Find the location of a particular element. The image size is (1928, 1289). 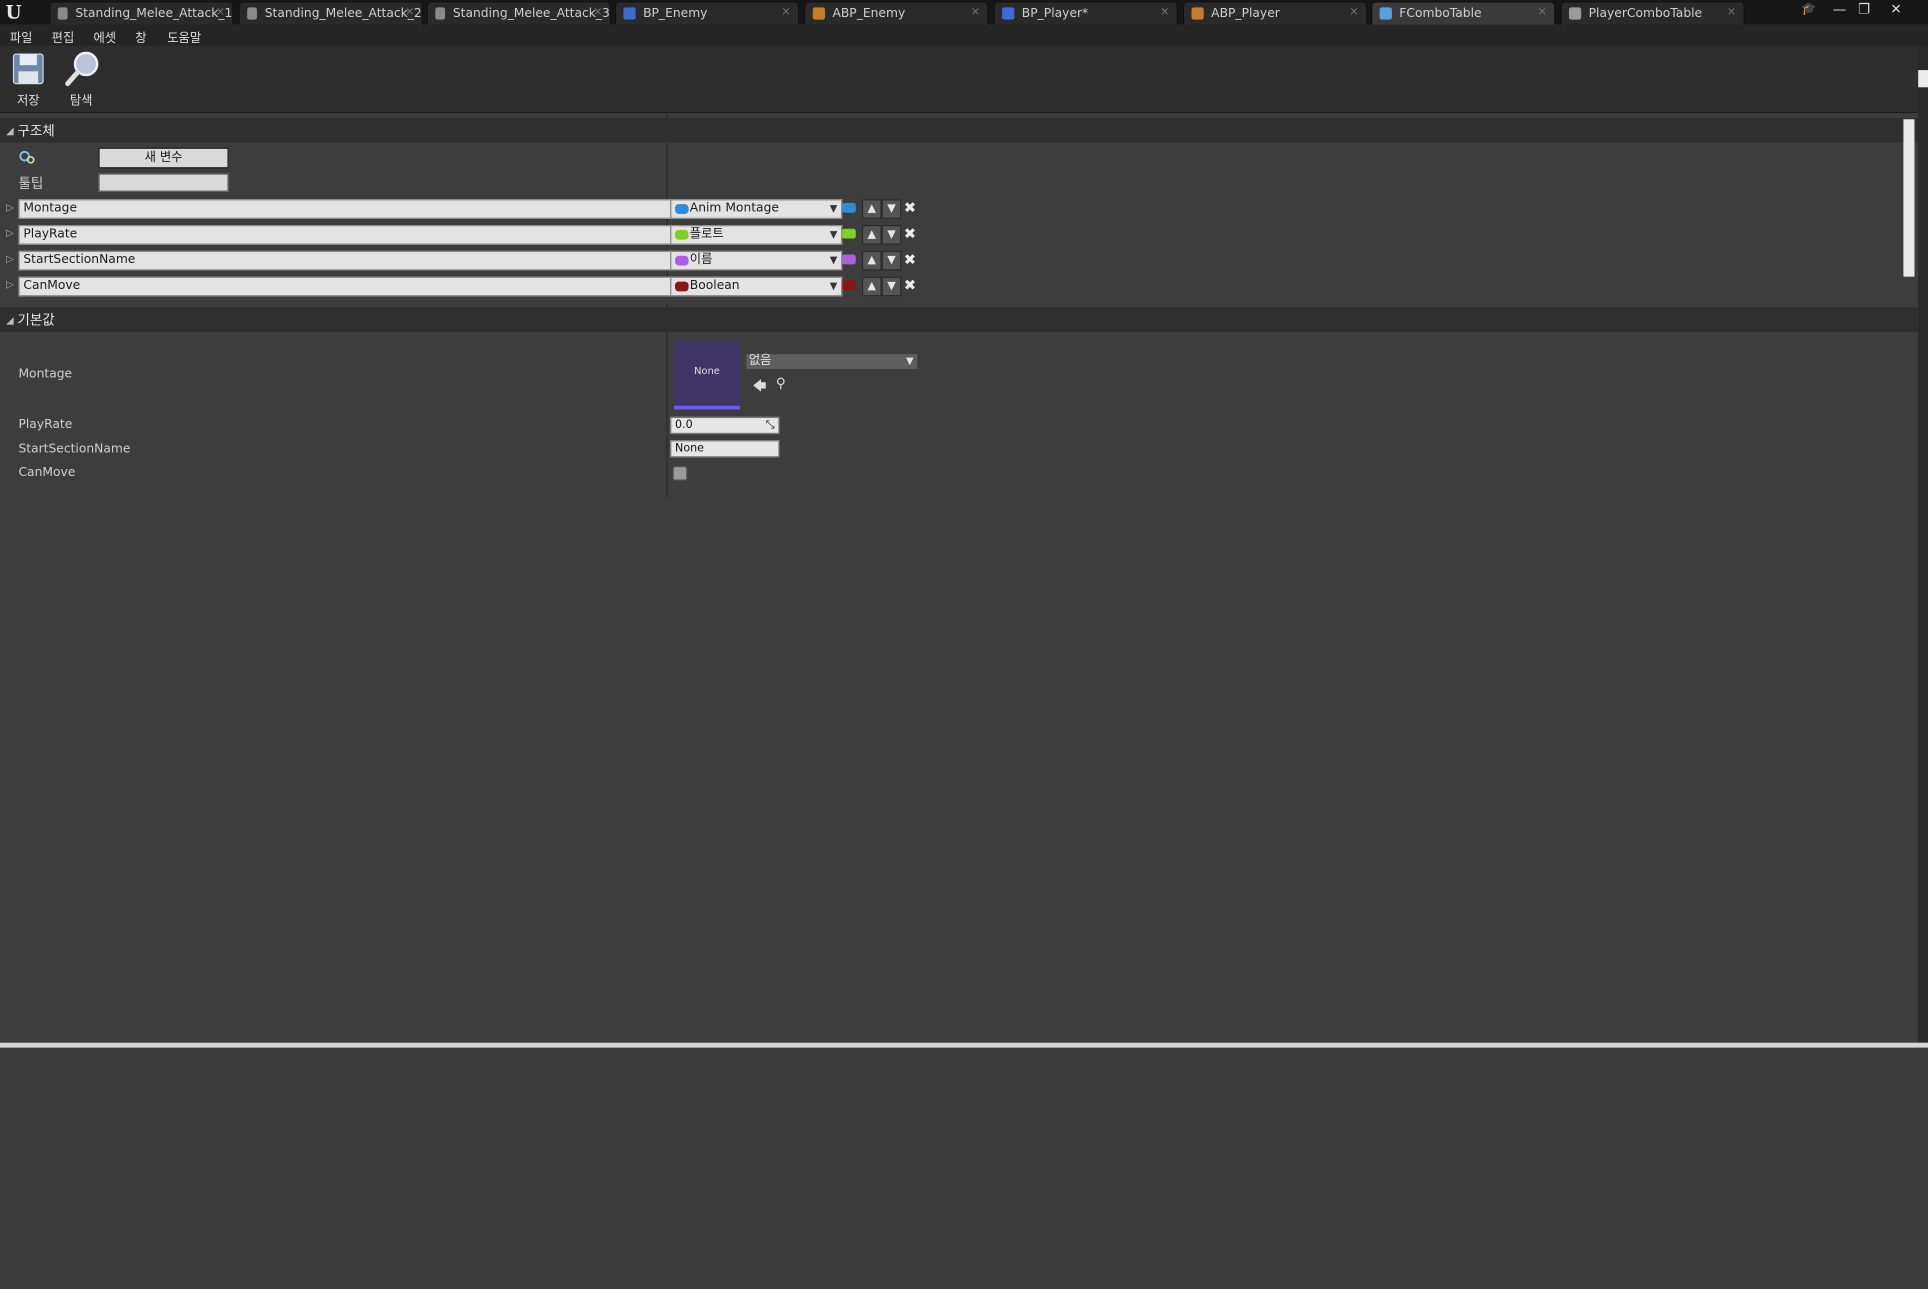

menu-edit: 편집 is located at coordinates (63, 36).